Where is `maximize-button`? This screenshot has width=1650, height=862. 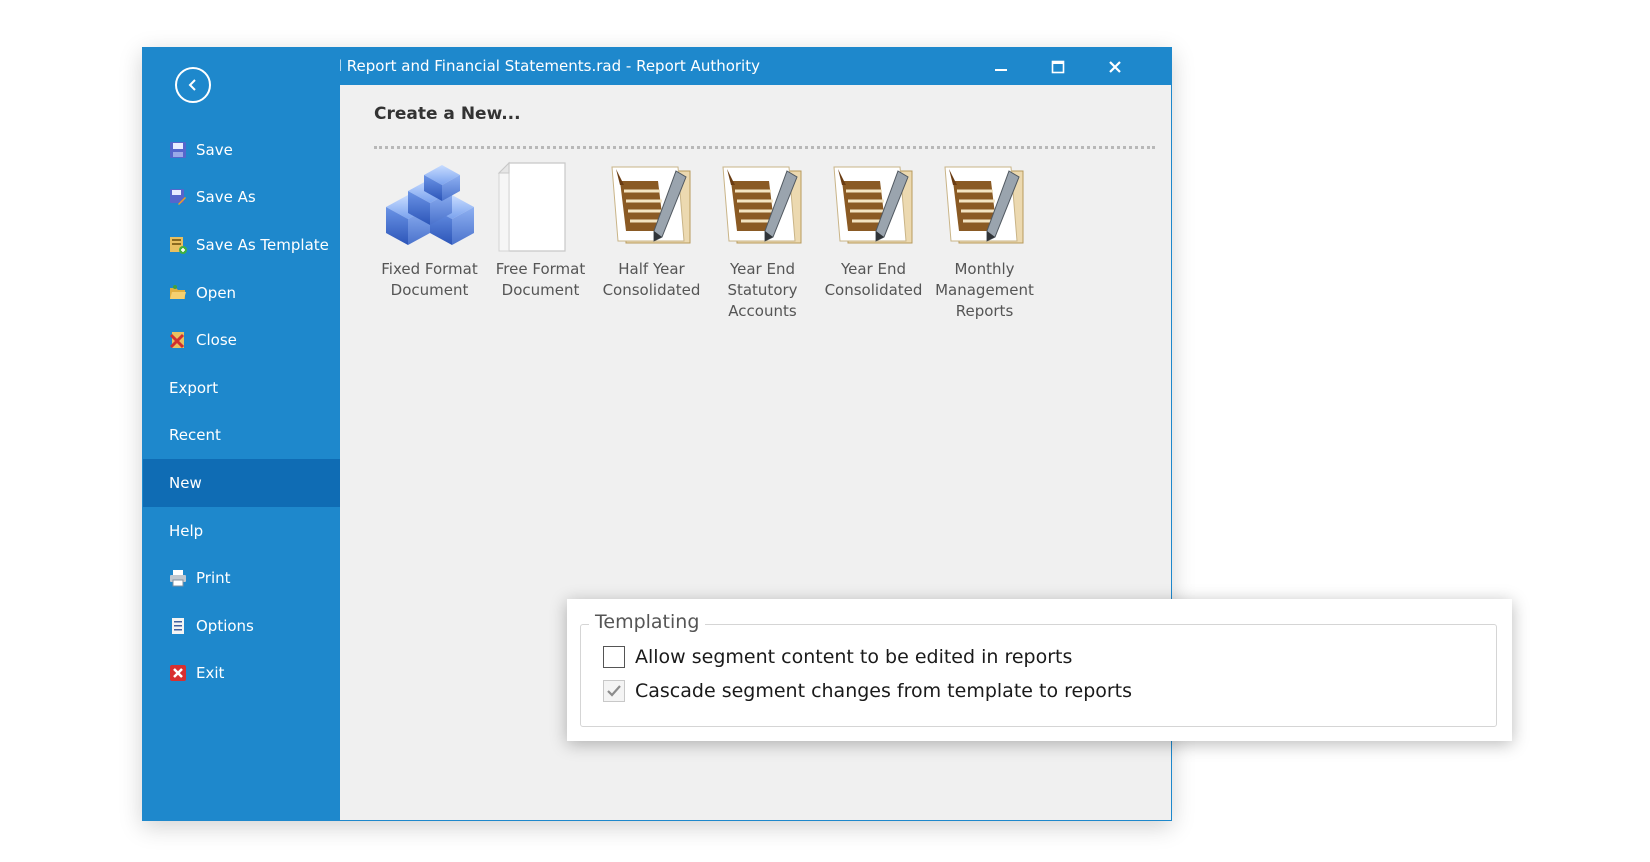 maximize-button is located at coordinates (1058, 66).